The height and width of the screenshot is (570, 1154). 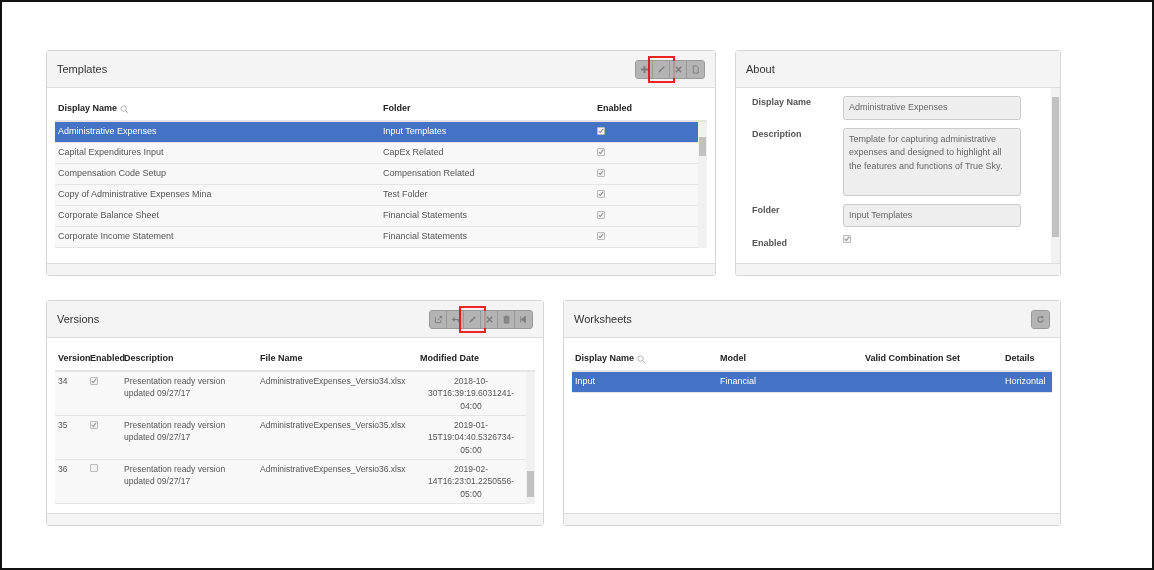 What do you see at coordinates (397, 109) in the screenshot?
I see `column-header: Folder` at bounding box center [397, 109].